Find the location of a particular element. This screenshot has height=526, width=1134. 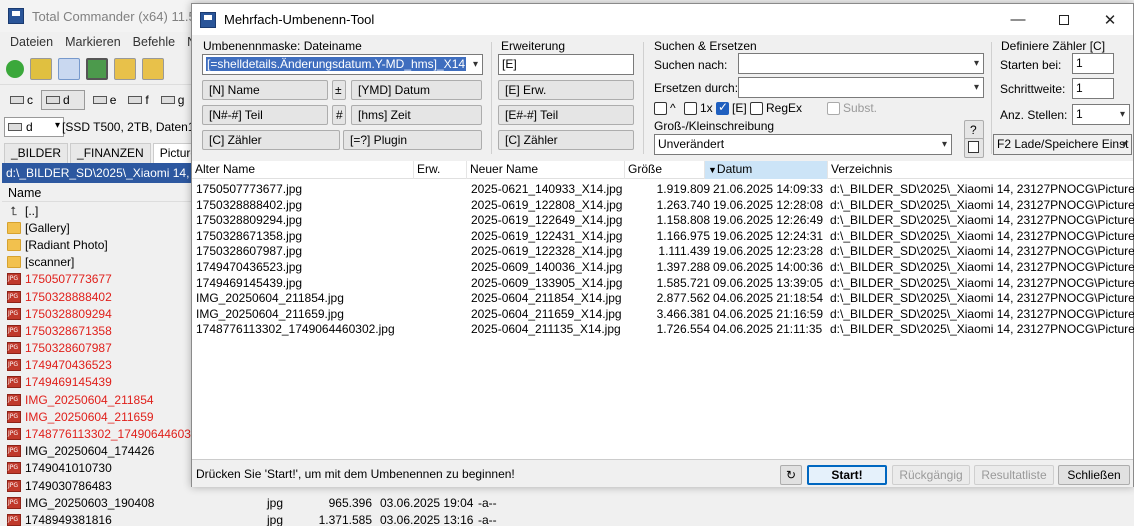

current-path: d:\_BILDER_SD\2025\_Xiaomi 14, is located at coordinates (100, 173).